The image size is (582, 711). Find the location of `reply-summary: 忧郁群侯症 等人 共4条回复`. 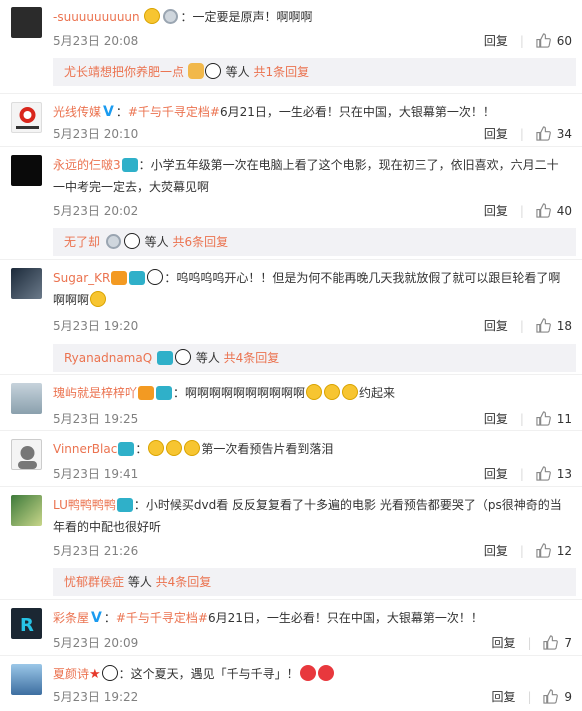

reply-summary: 忧郁群侯症 等人 共4条回复 is located at coordinates (314, 582).